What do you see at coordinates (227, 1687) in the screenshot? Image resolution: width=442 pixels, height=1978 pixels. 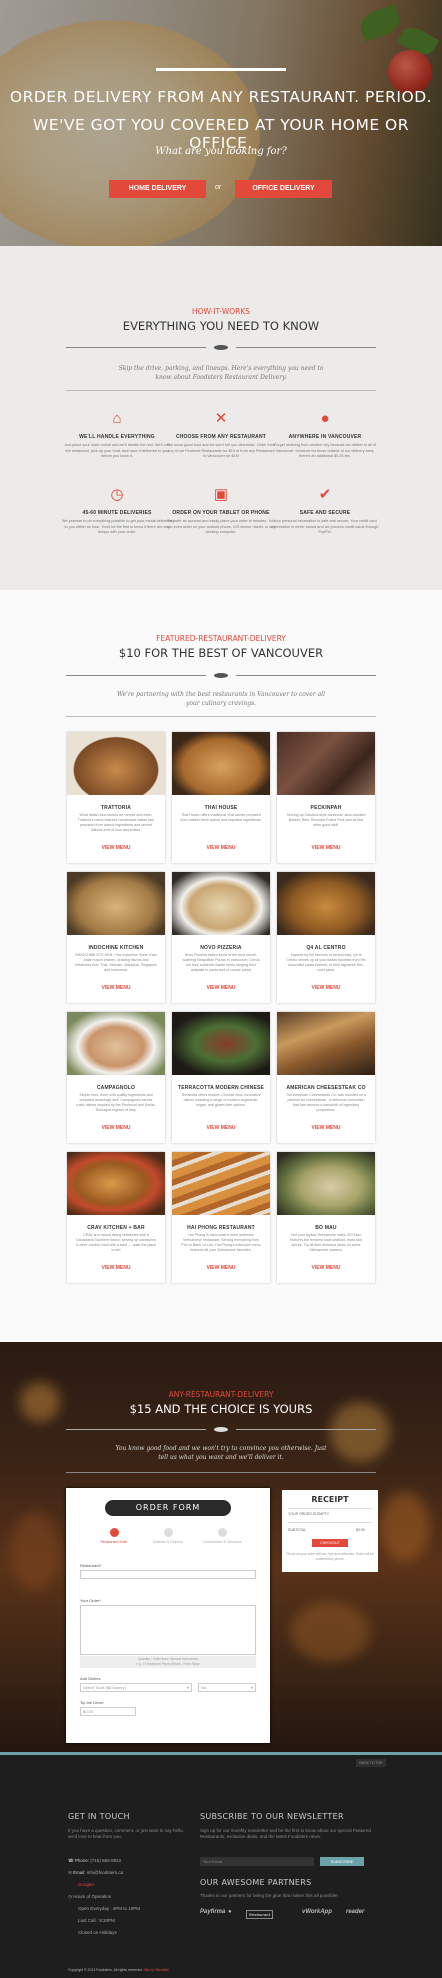 I see `quantity-select: No. ▾` at bounding box center [227, 1687].